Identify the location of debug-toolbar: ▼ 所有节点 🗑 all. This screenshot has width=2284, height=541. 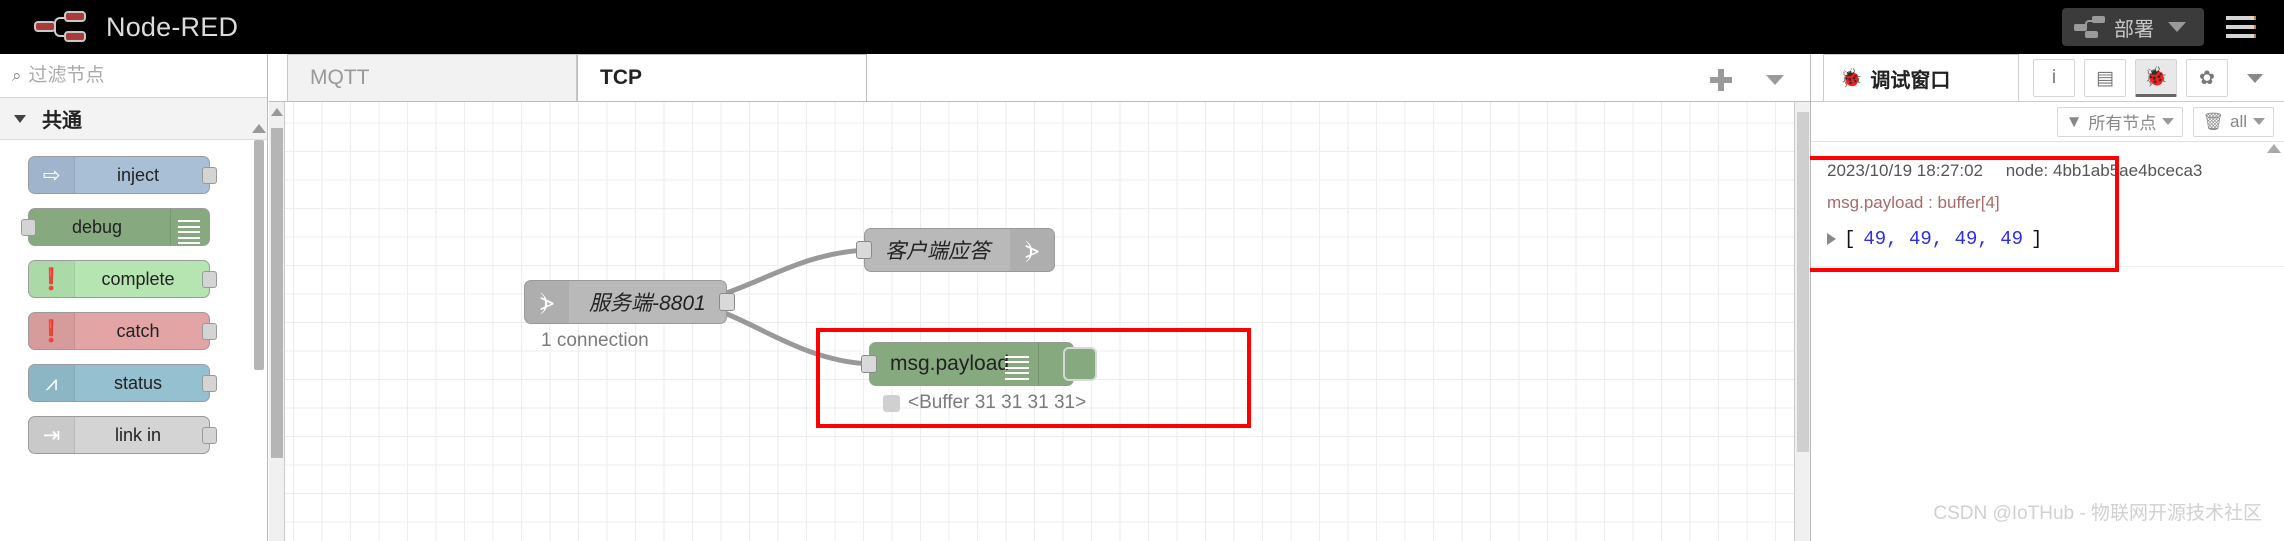
(2047, 122).